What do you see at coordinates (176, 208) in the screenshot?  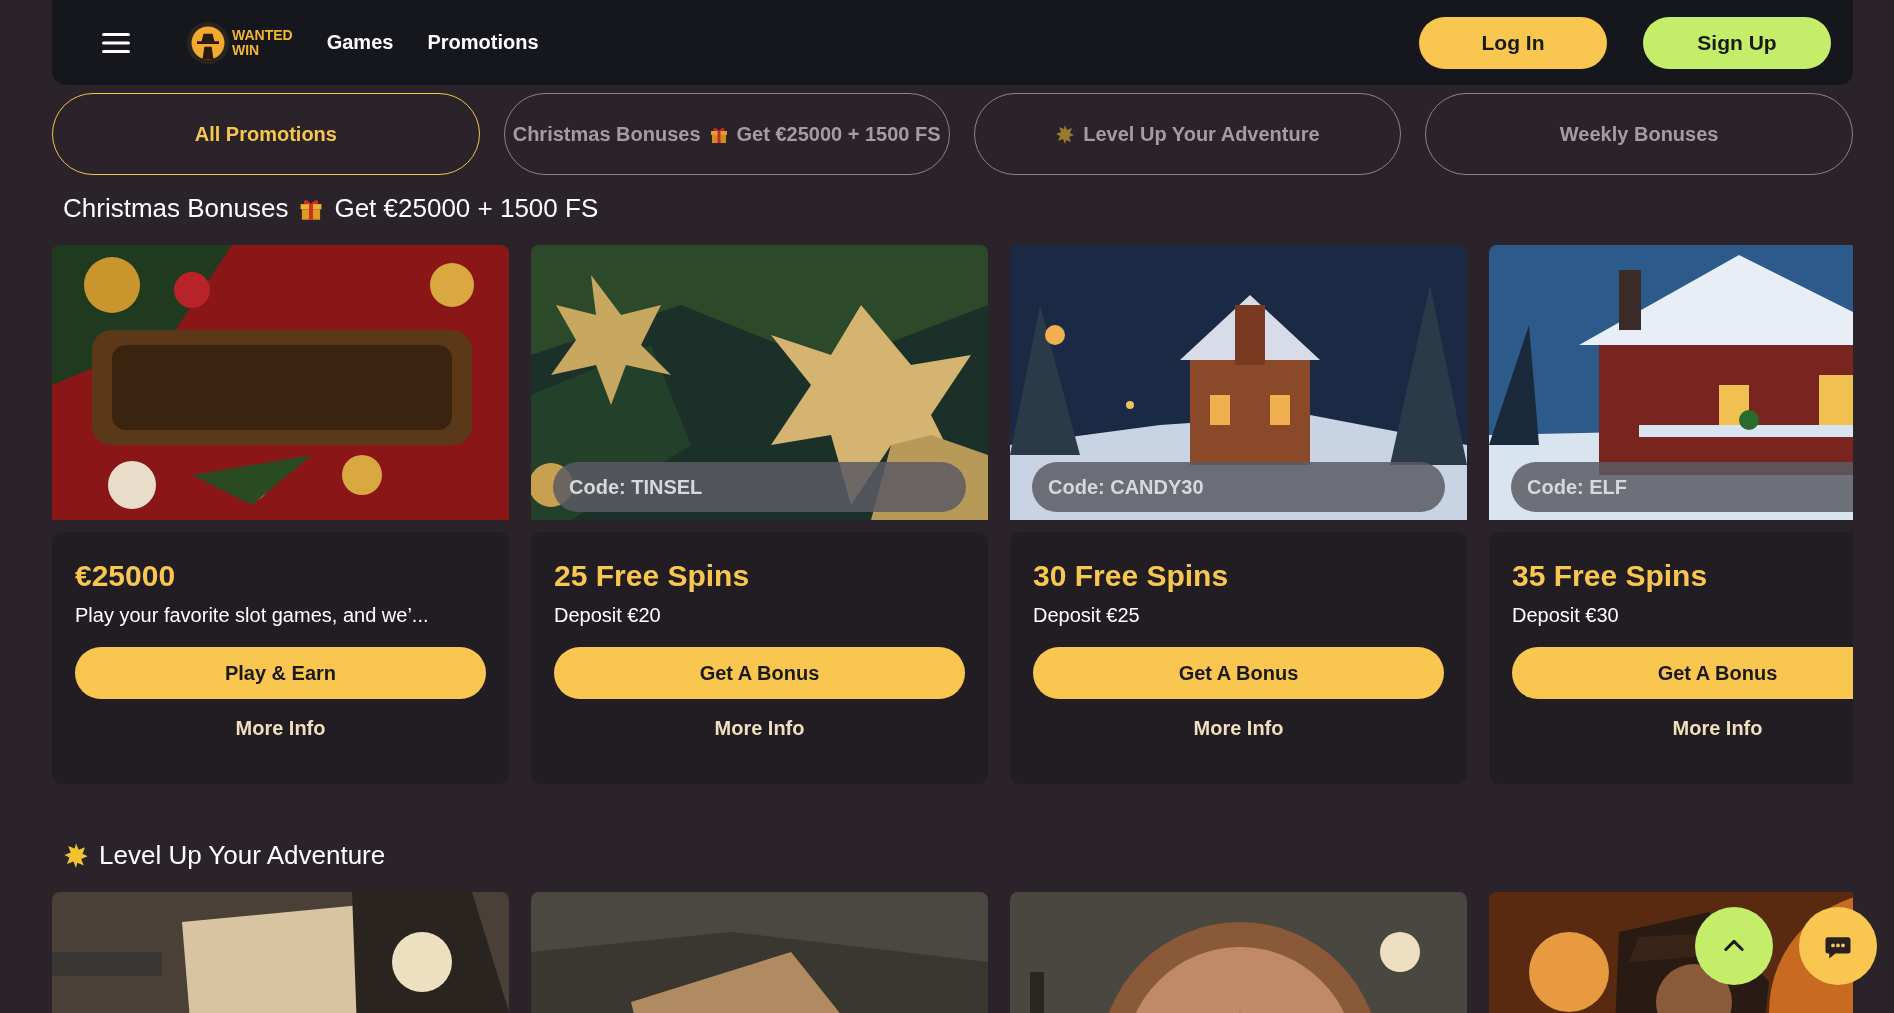 I see `section-title: Christmas Bonuses` at bounding box center [176, 208].